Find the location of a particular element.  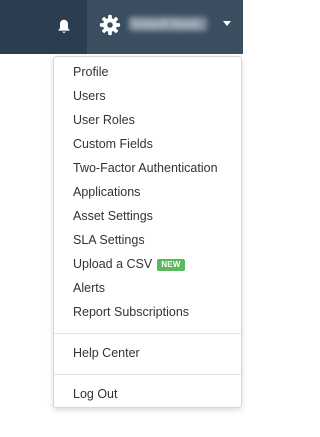

menu-item-label: Users is located at coordinates (89, 96).